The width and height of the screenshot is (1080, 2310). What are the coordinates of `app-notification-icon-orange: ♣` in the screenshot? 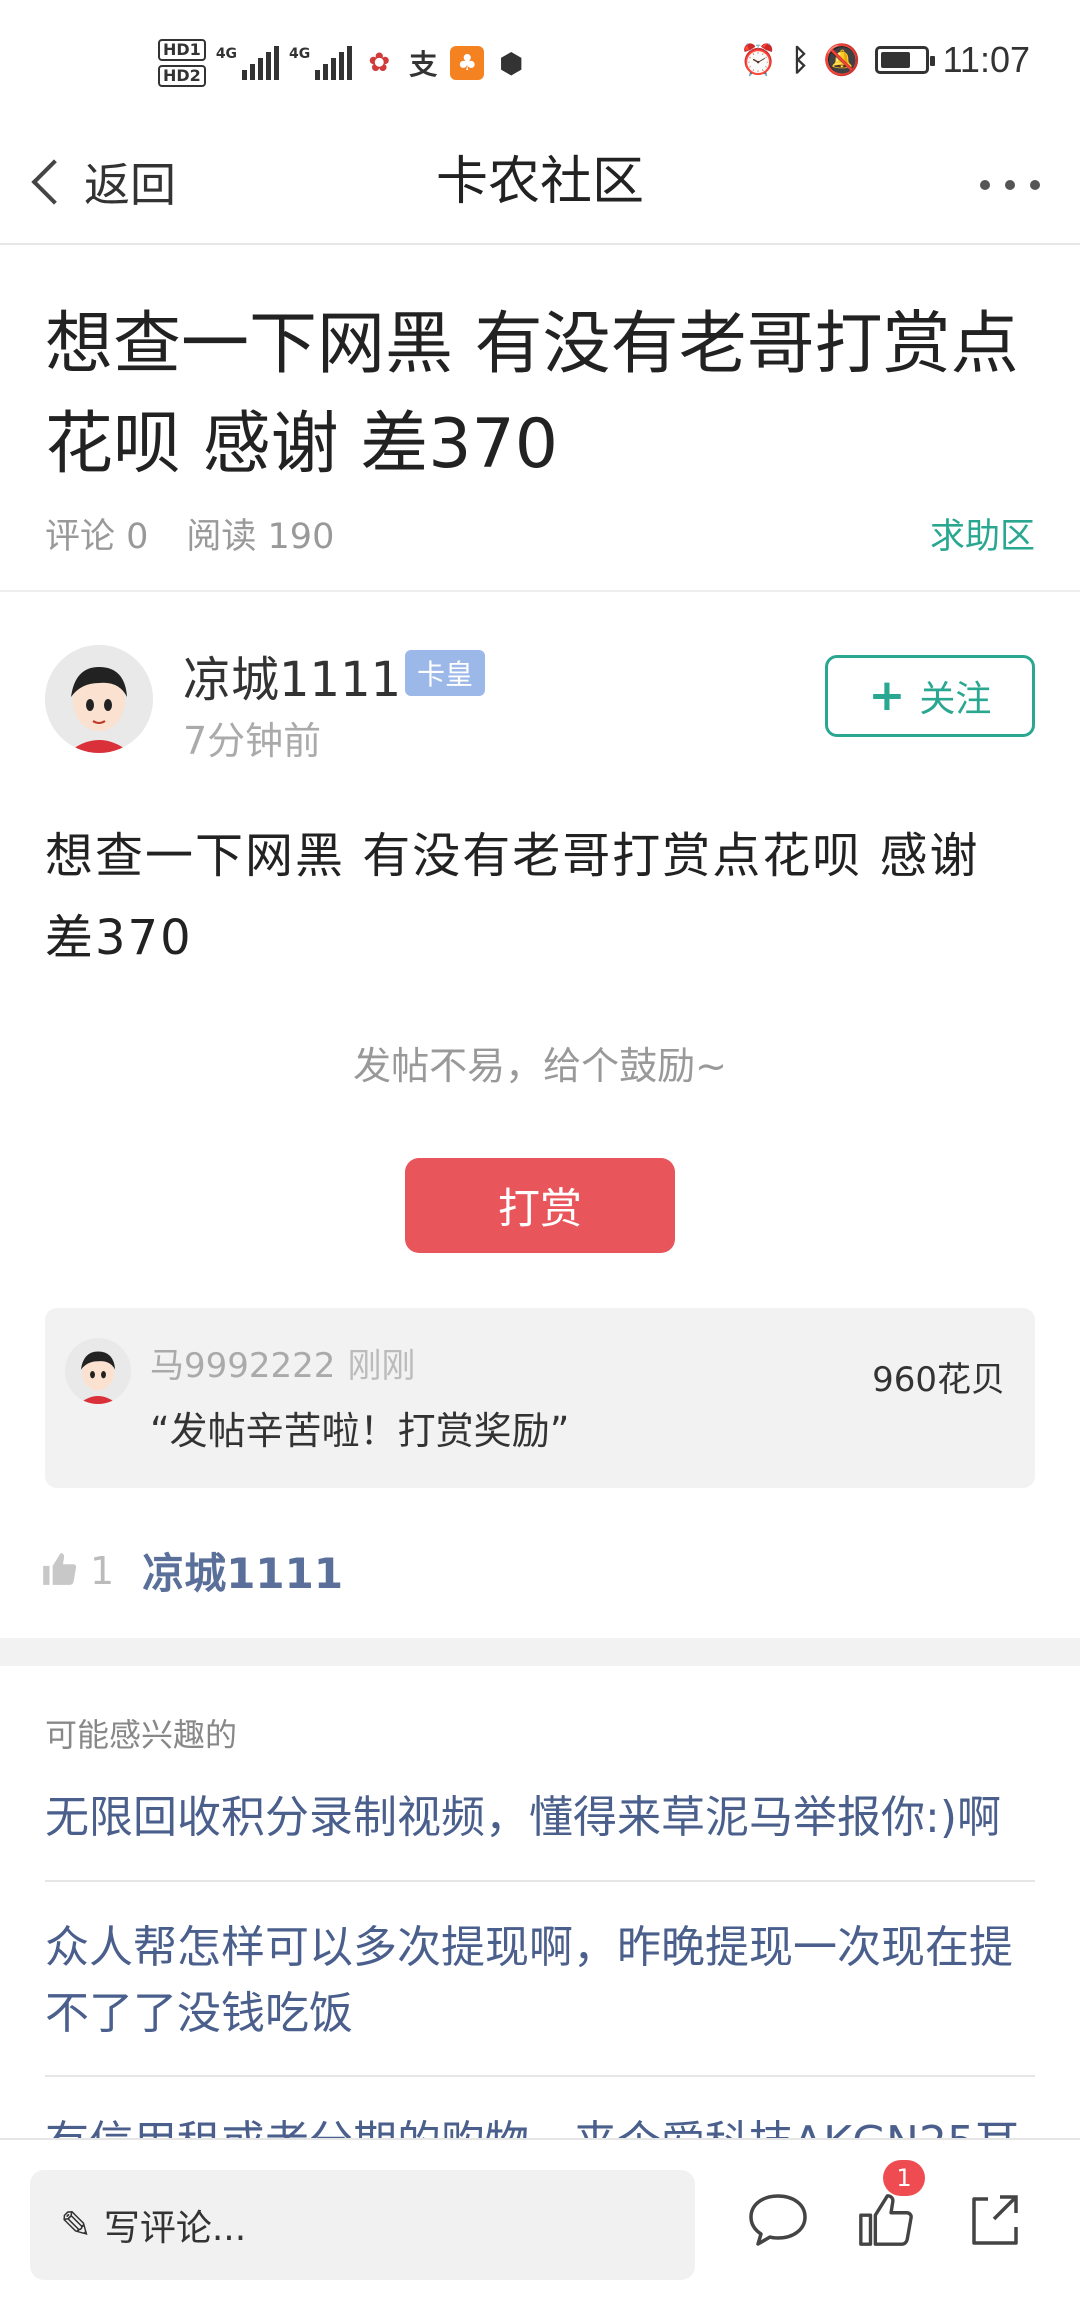 It's located at (467, 63).